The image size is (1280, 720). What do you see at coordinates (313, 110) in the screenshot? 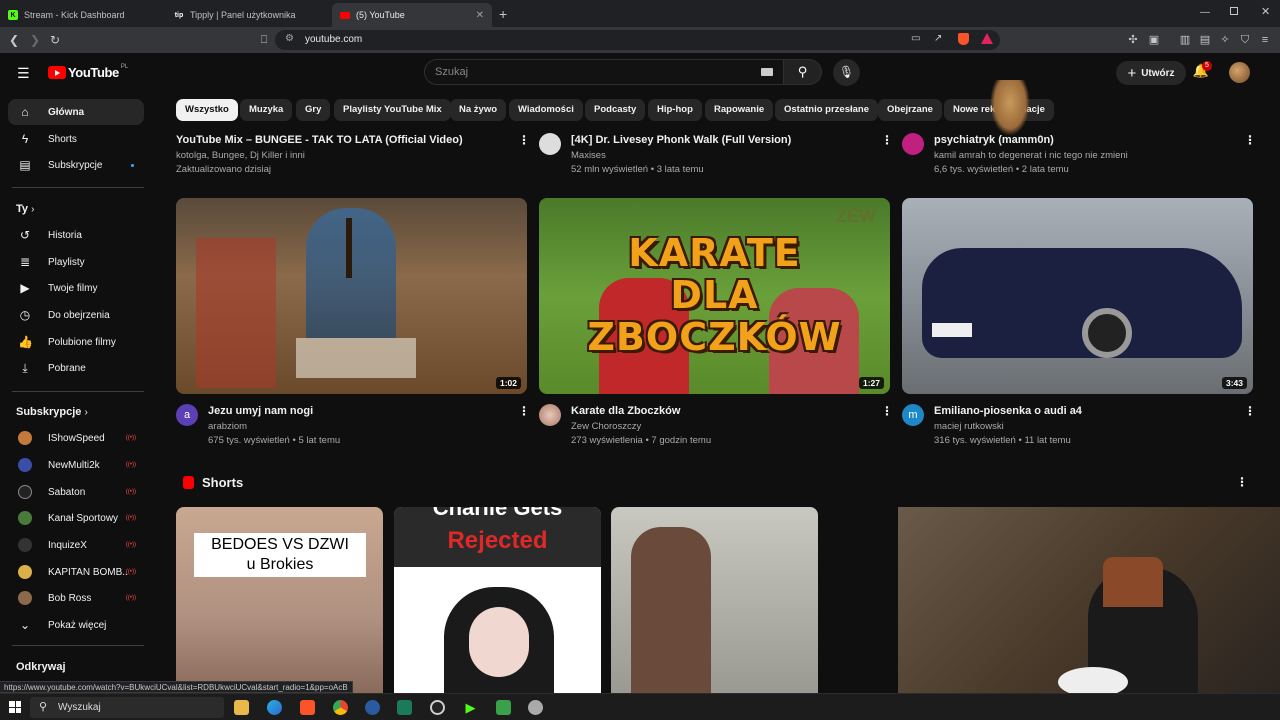
I see `chip-games: Gry` at bounding box center [313, 110].